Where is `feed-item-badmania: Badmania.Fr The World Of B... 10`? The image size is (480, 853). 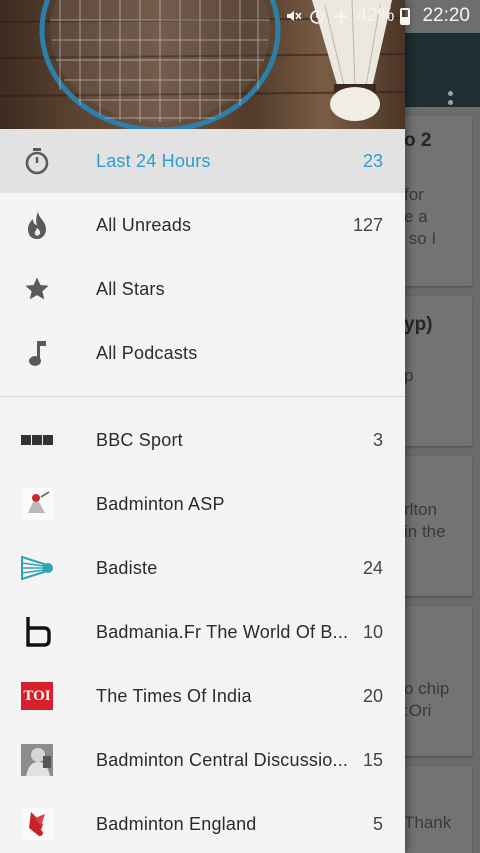 feed-item-badmania: Badmania.Fr The World Of B... 10 is located at coordinates (202, 632).